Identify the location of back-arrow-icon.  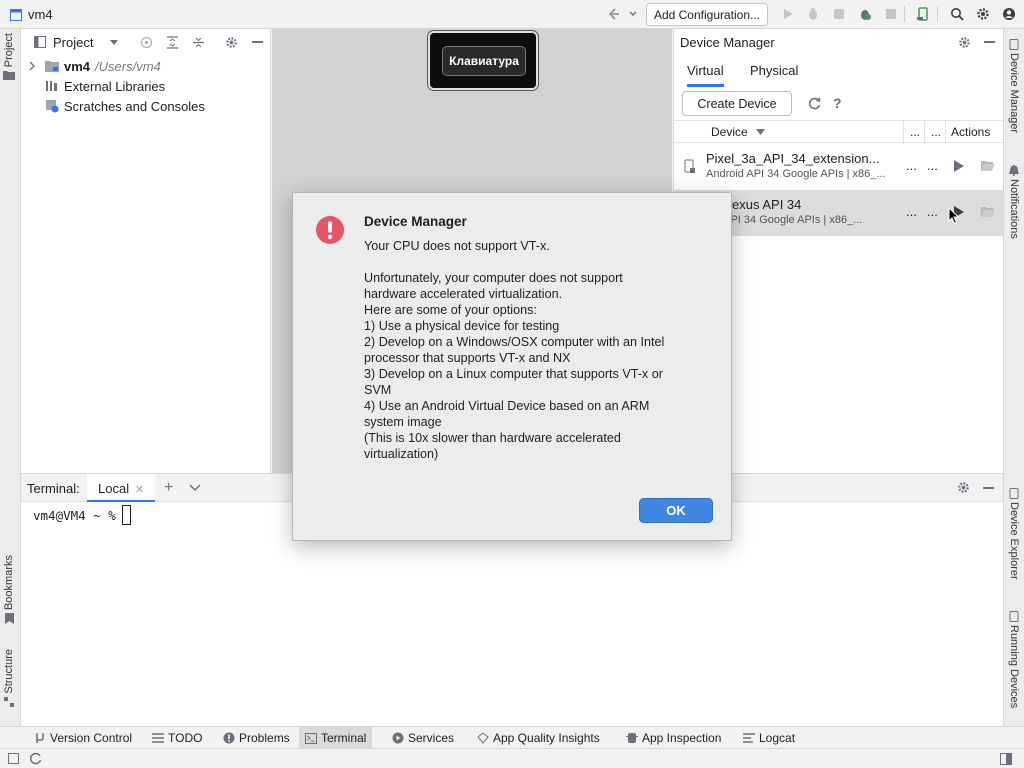
(613, 14).